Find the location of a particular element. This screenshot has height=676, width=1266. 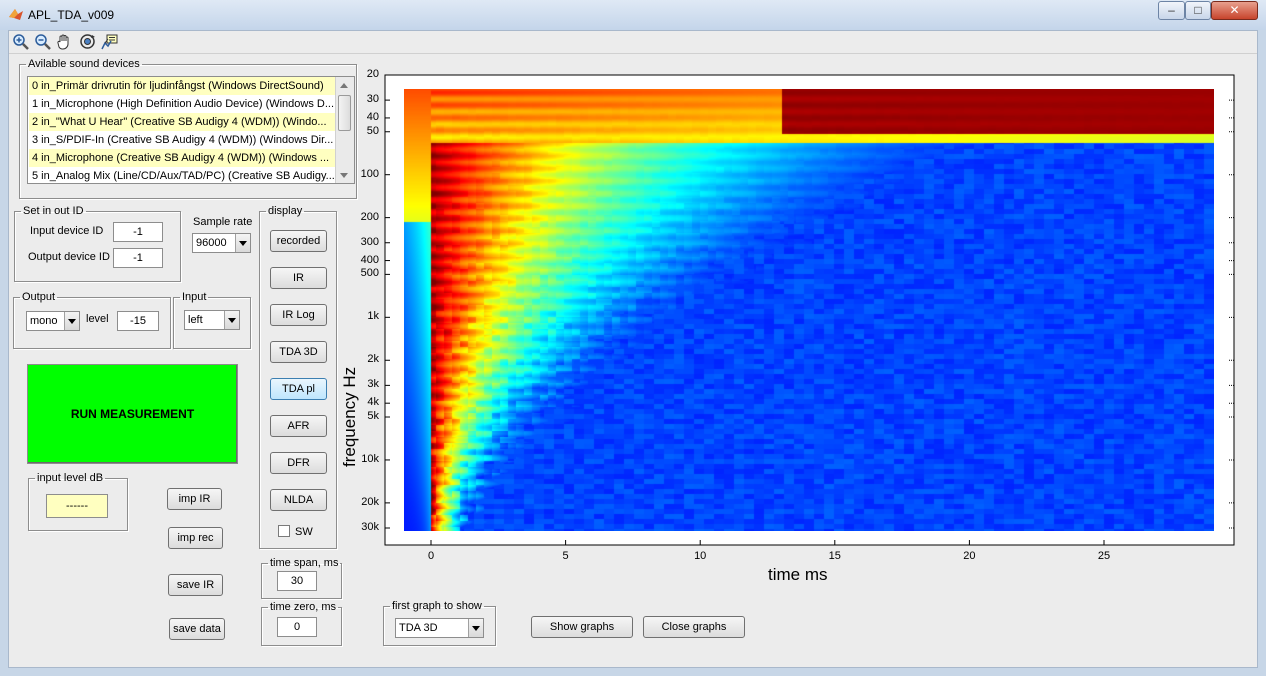

y-tick-label: 2k is located at coordinates (373, 359).